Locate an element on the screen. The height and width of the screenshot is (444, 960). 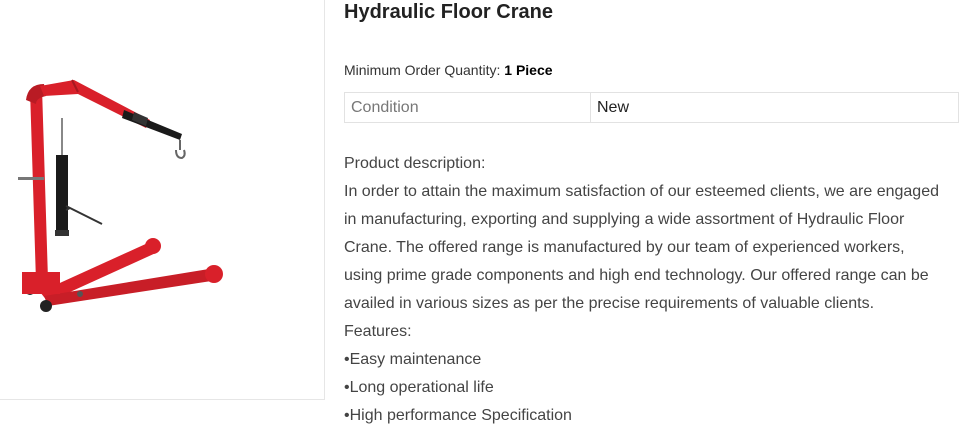
spec-key: Condition is located at coordinates (467, 107).